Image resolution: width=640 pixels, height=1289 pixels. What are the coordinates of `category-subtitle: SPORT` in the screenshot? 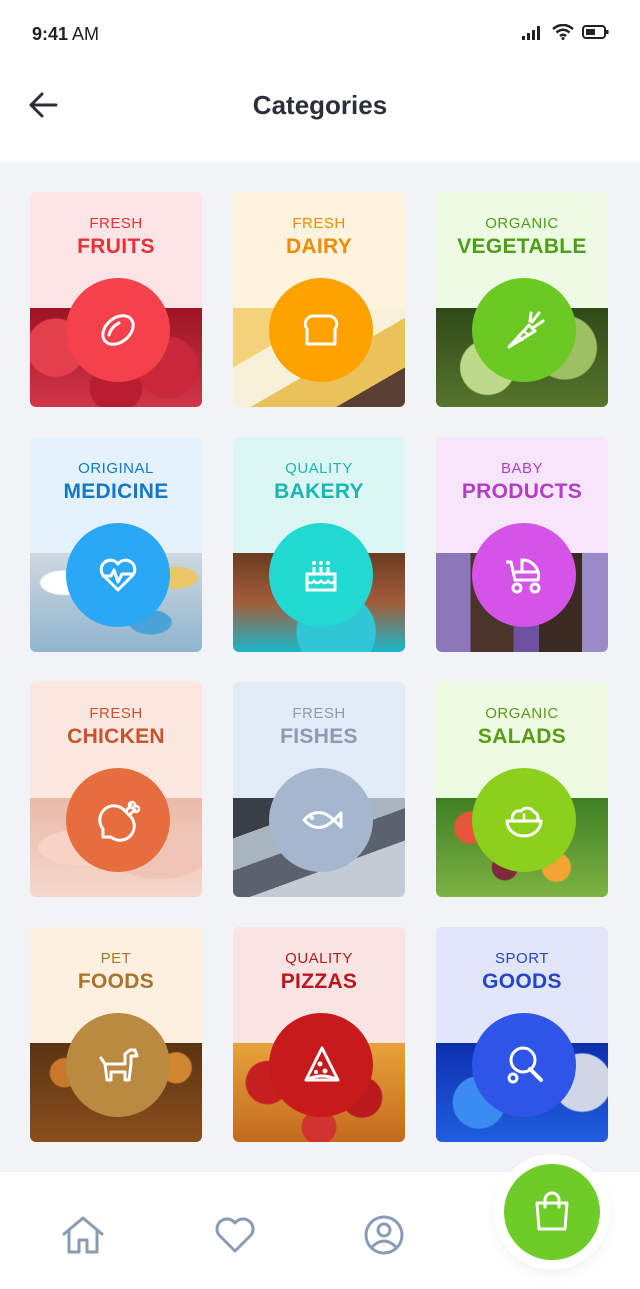 It's located at (522, 958).